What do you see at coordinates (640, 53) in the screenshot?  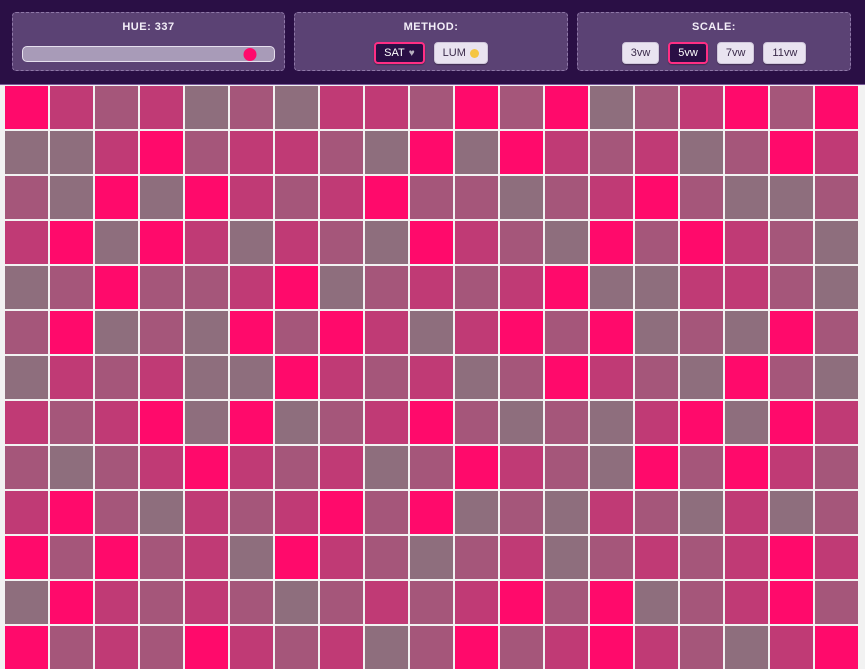 I see `scale-3vw-button: 3vw` at bounding box center [640, 53].